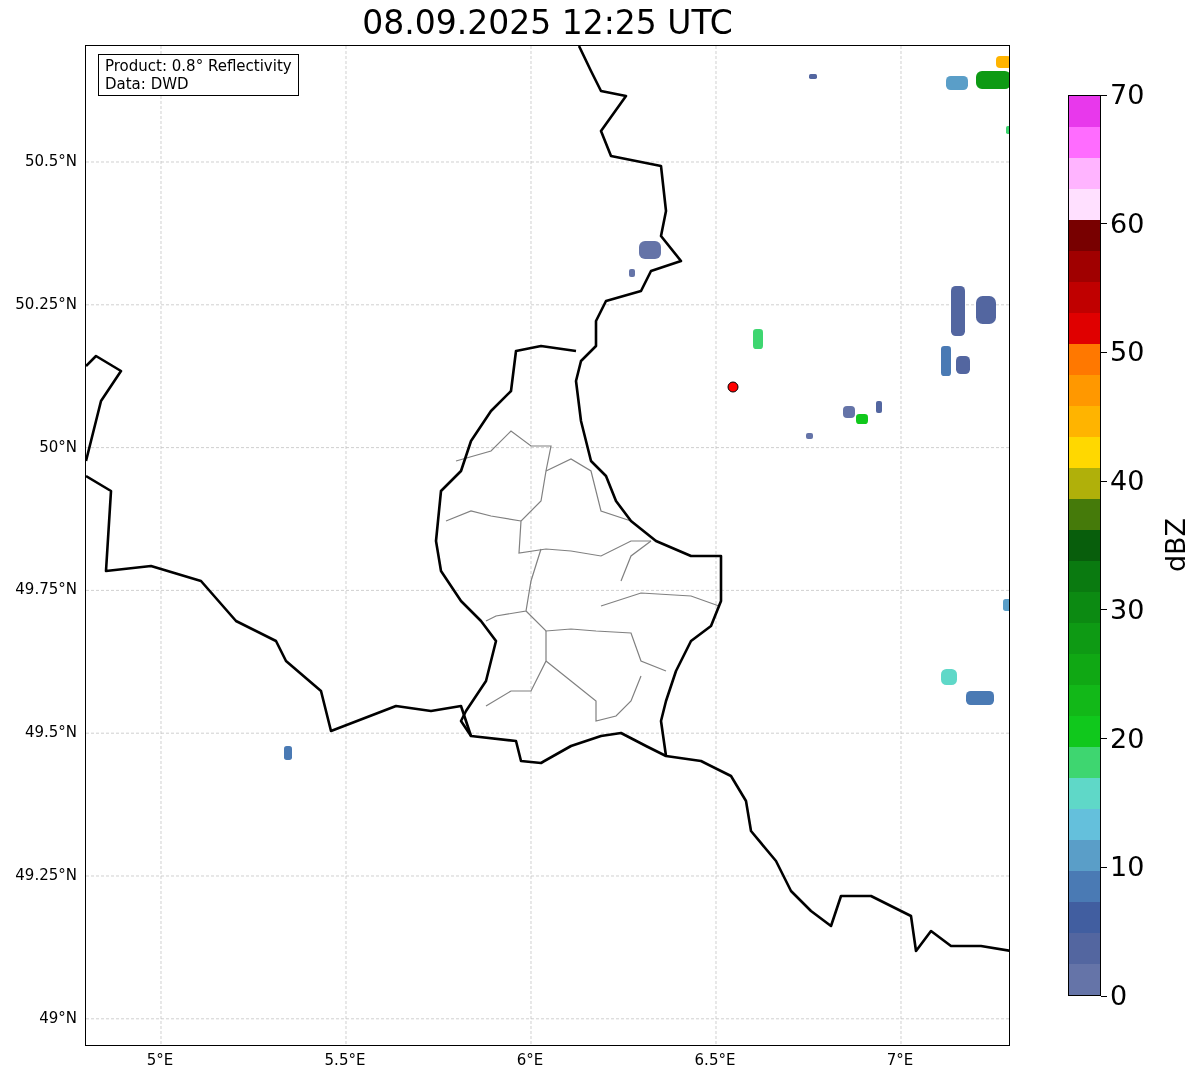  Describe the element at coordinates (1127, 481) in the screenshot. I see `colorbar-tick-label: 40` at that location.